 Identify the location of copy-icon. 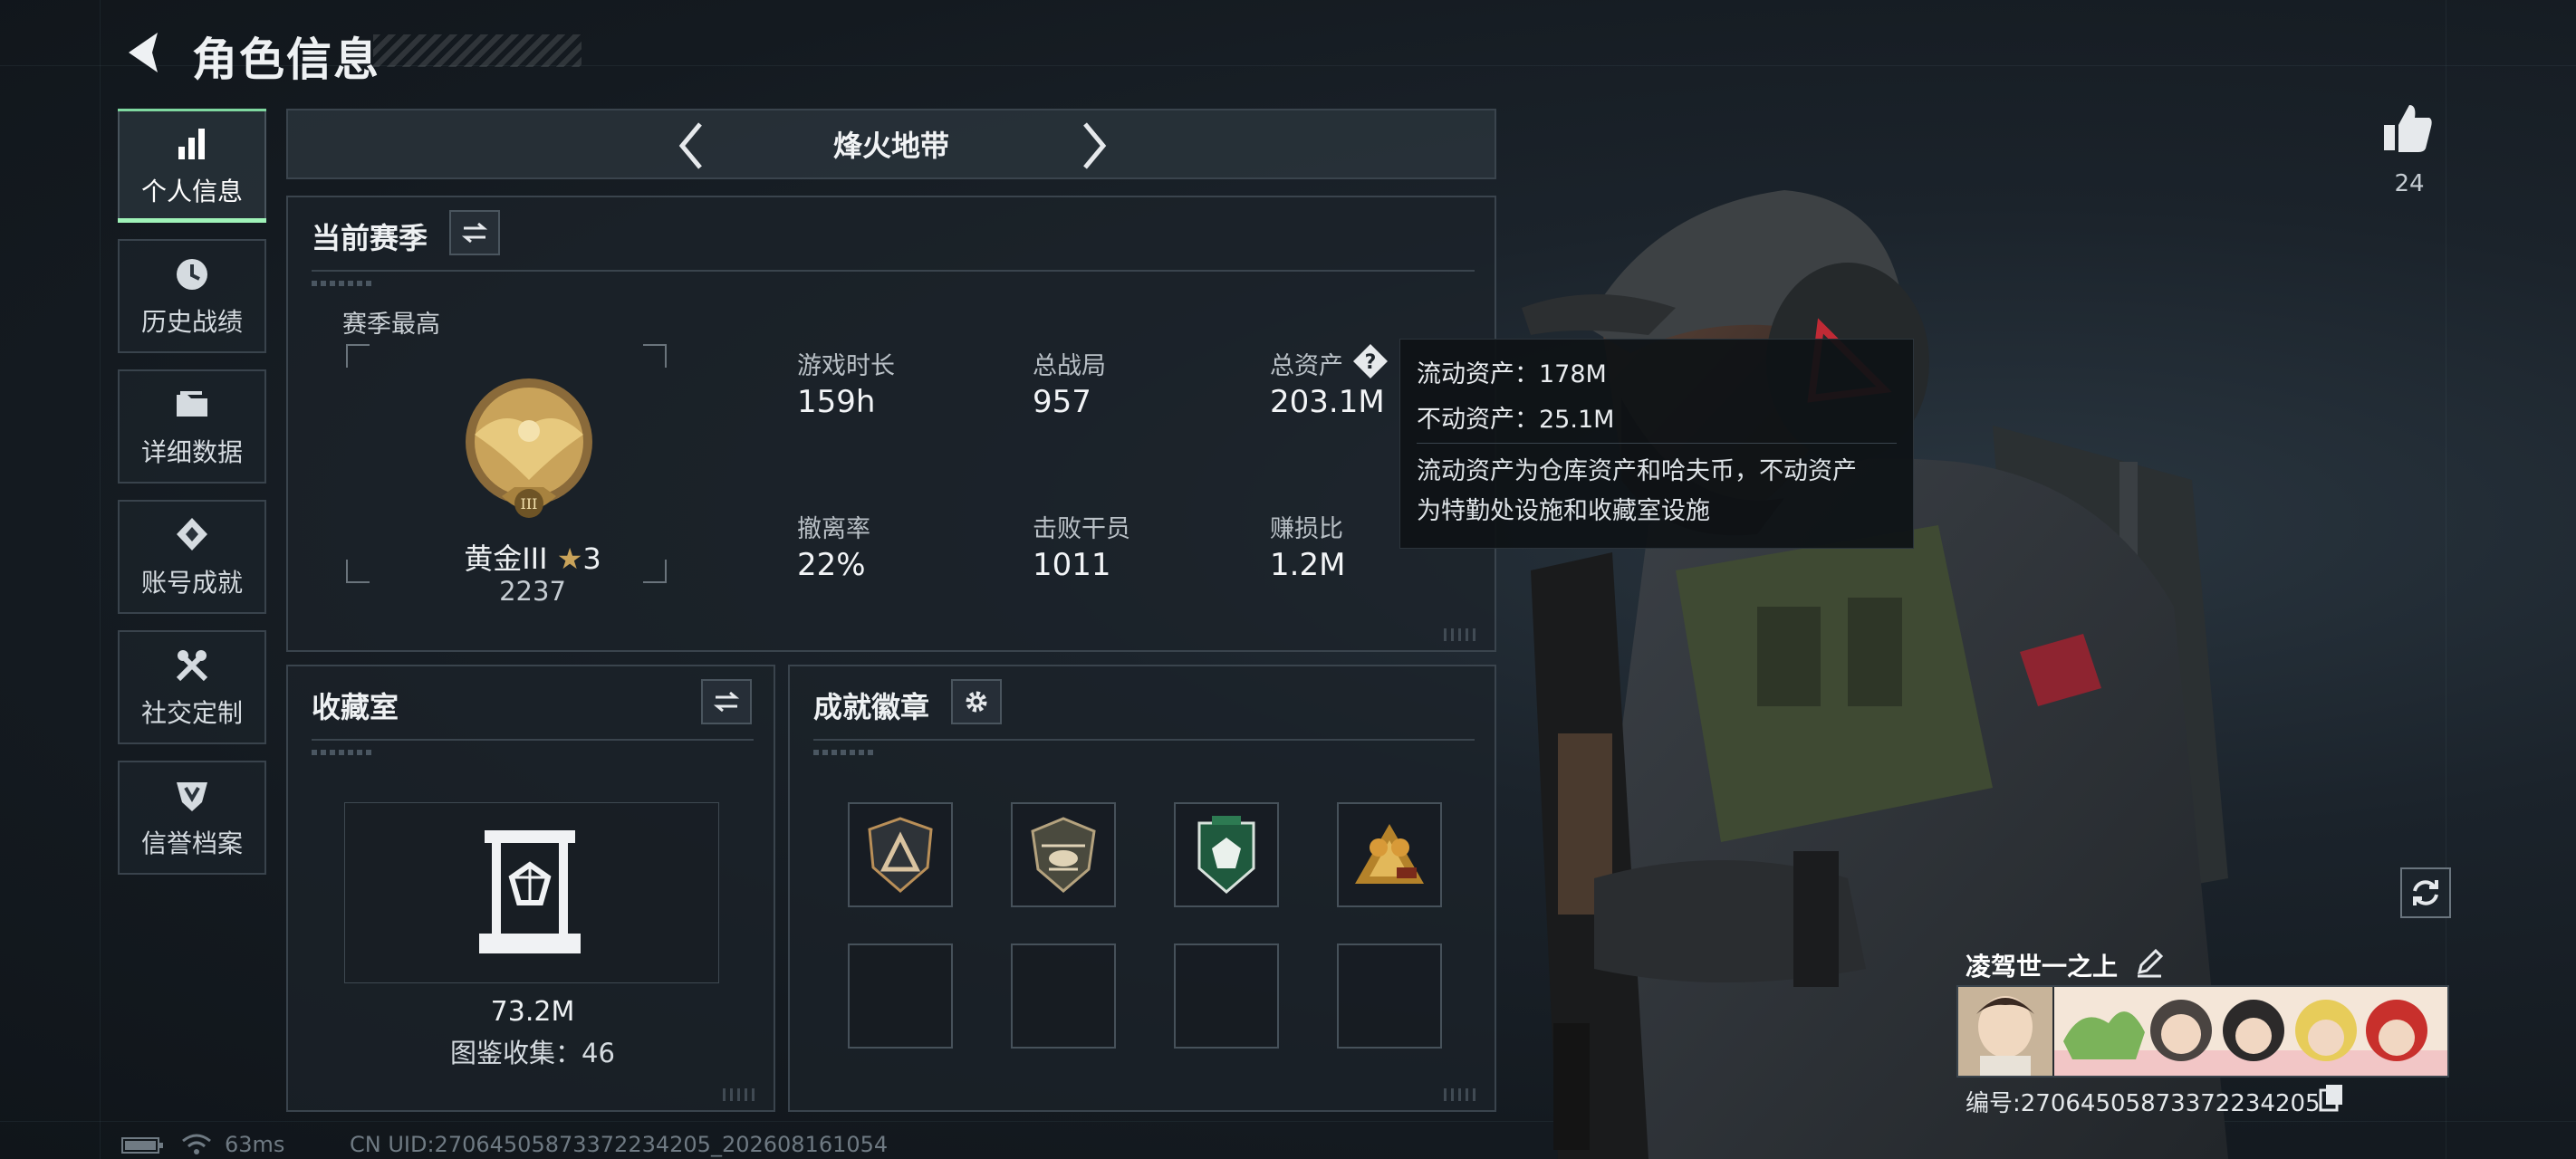
(2332, 1098).